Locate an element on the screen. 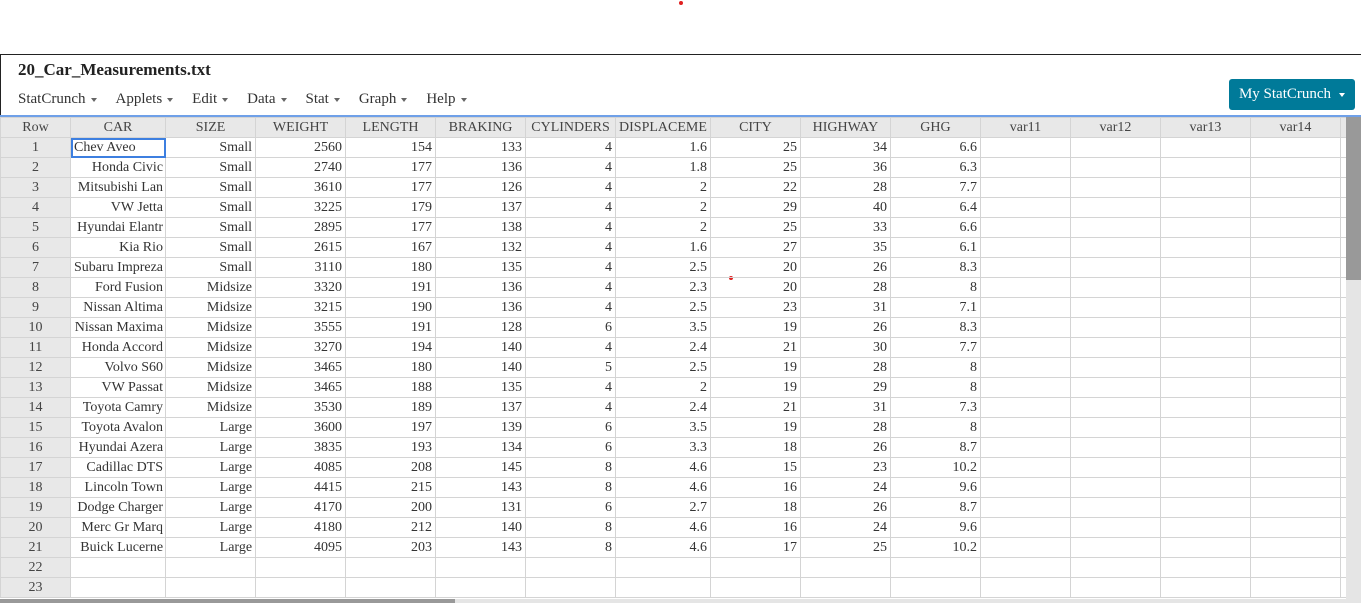 Image resolution: width=1361 pixels, height=604 pixels. cell-highway: 29 is located at coordinates (845, 387).